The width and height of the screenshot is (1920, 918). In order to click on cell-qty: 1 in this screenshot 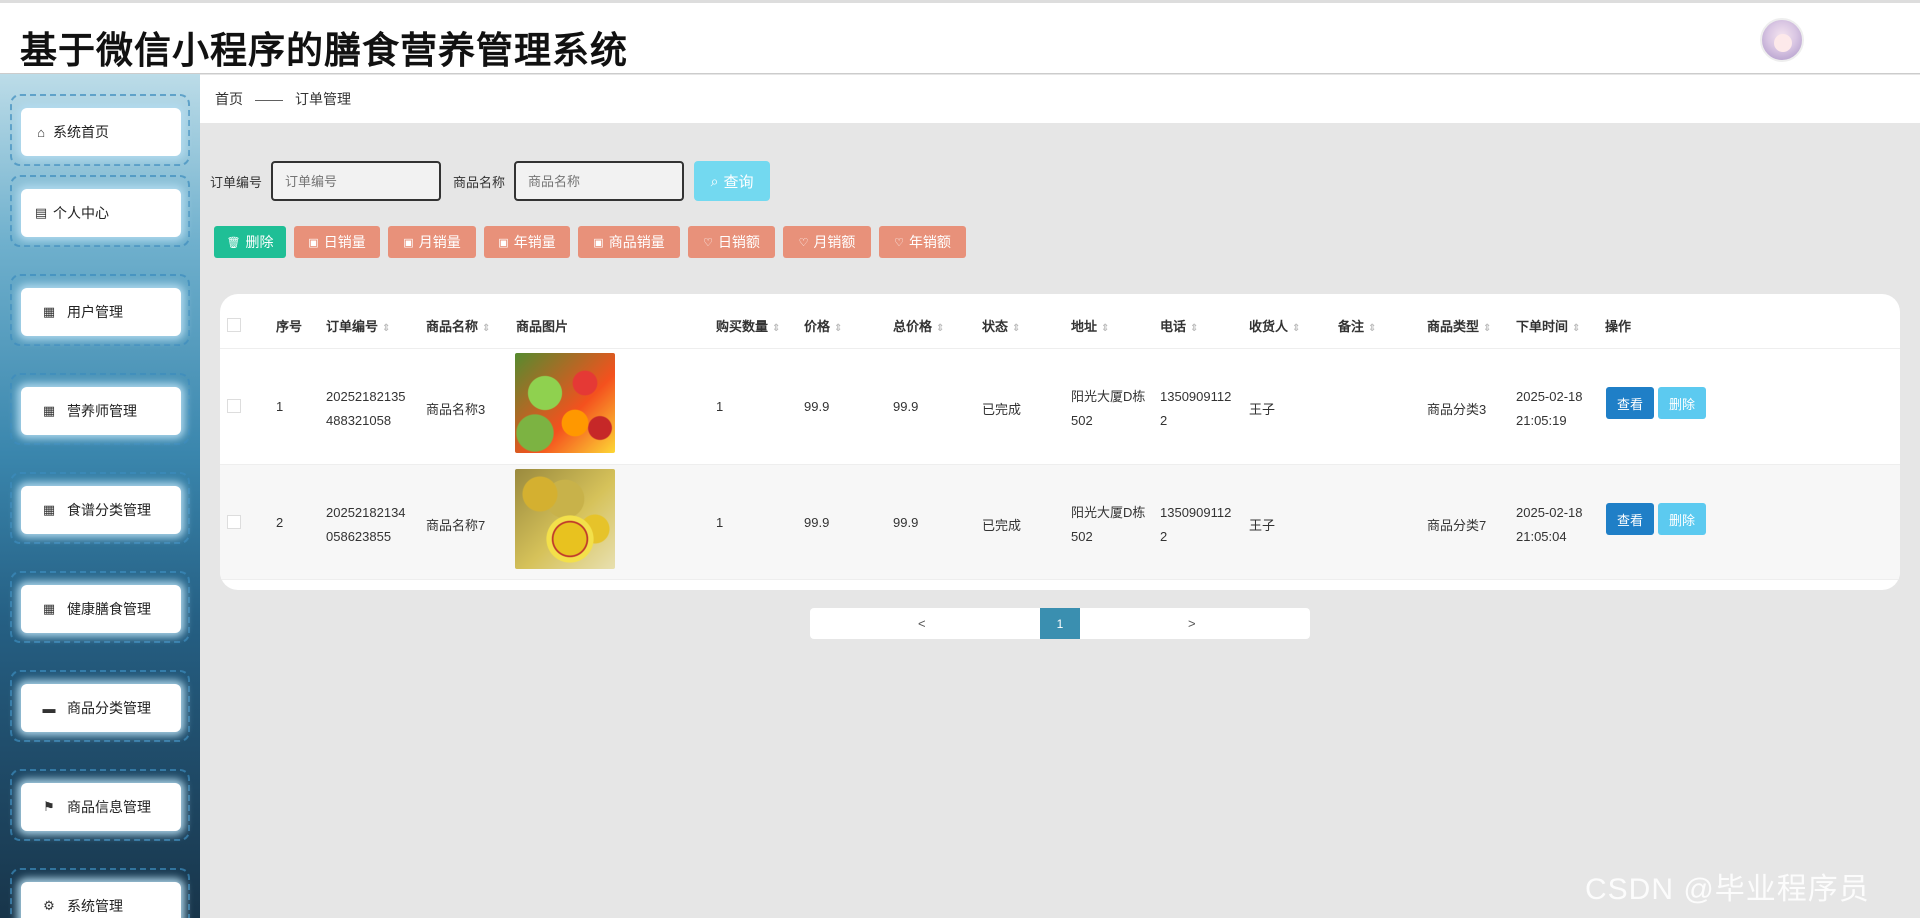, I will do `click(720, 406)`.